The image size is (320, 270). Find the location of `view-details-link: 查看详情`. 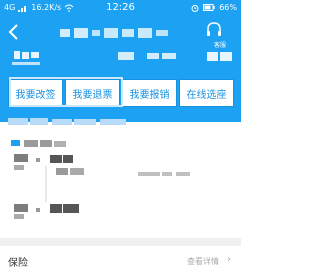

view-details-link: 查看详情 is located at coordinates (203, 261).